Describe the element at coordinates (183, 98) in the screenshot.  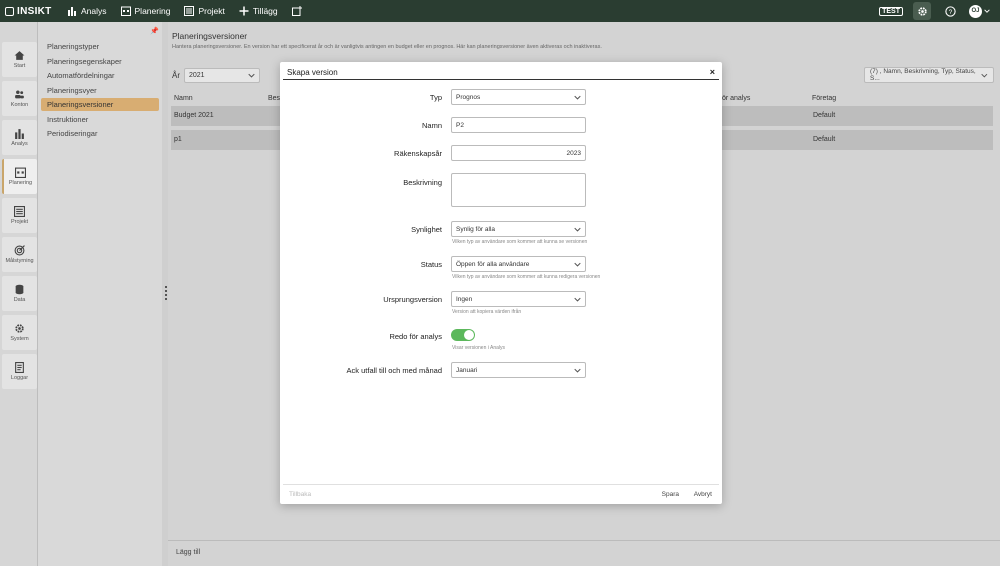
I see `column-header-namn: Namn` at that location.